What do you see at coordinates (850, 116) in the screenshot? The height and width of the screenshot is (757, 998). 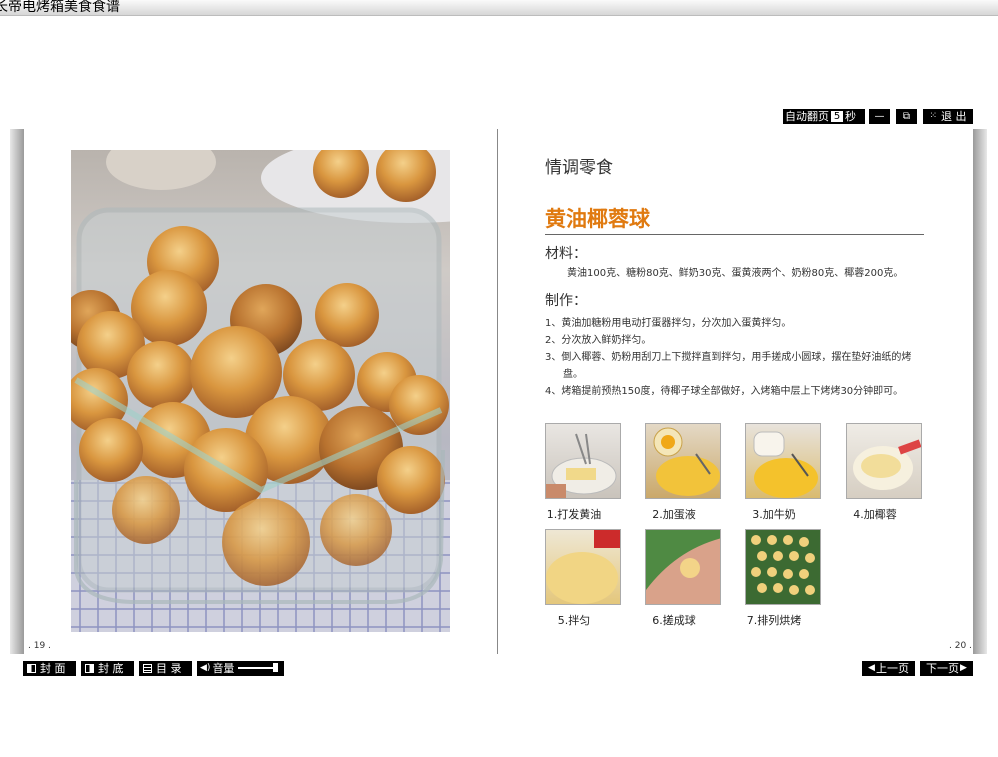 I see `autoflip-seconds-unit: 秒` at bounding box center [850, 116].